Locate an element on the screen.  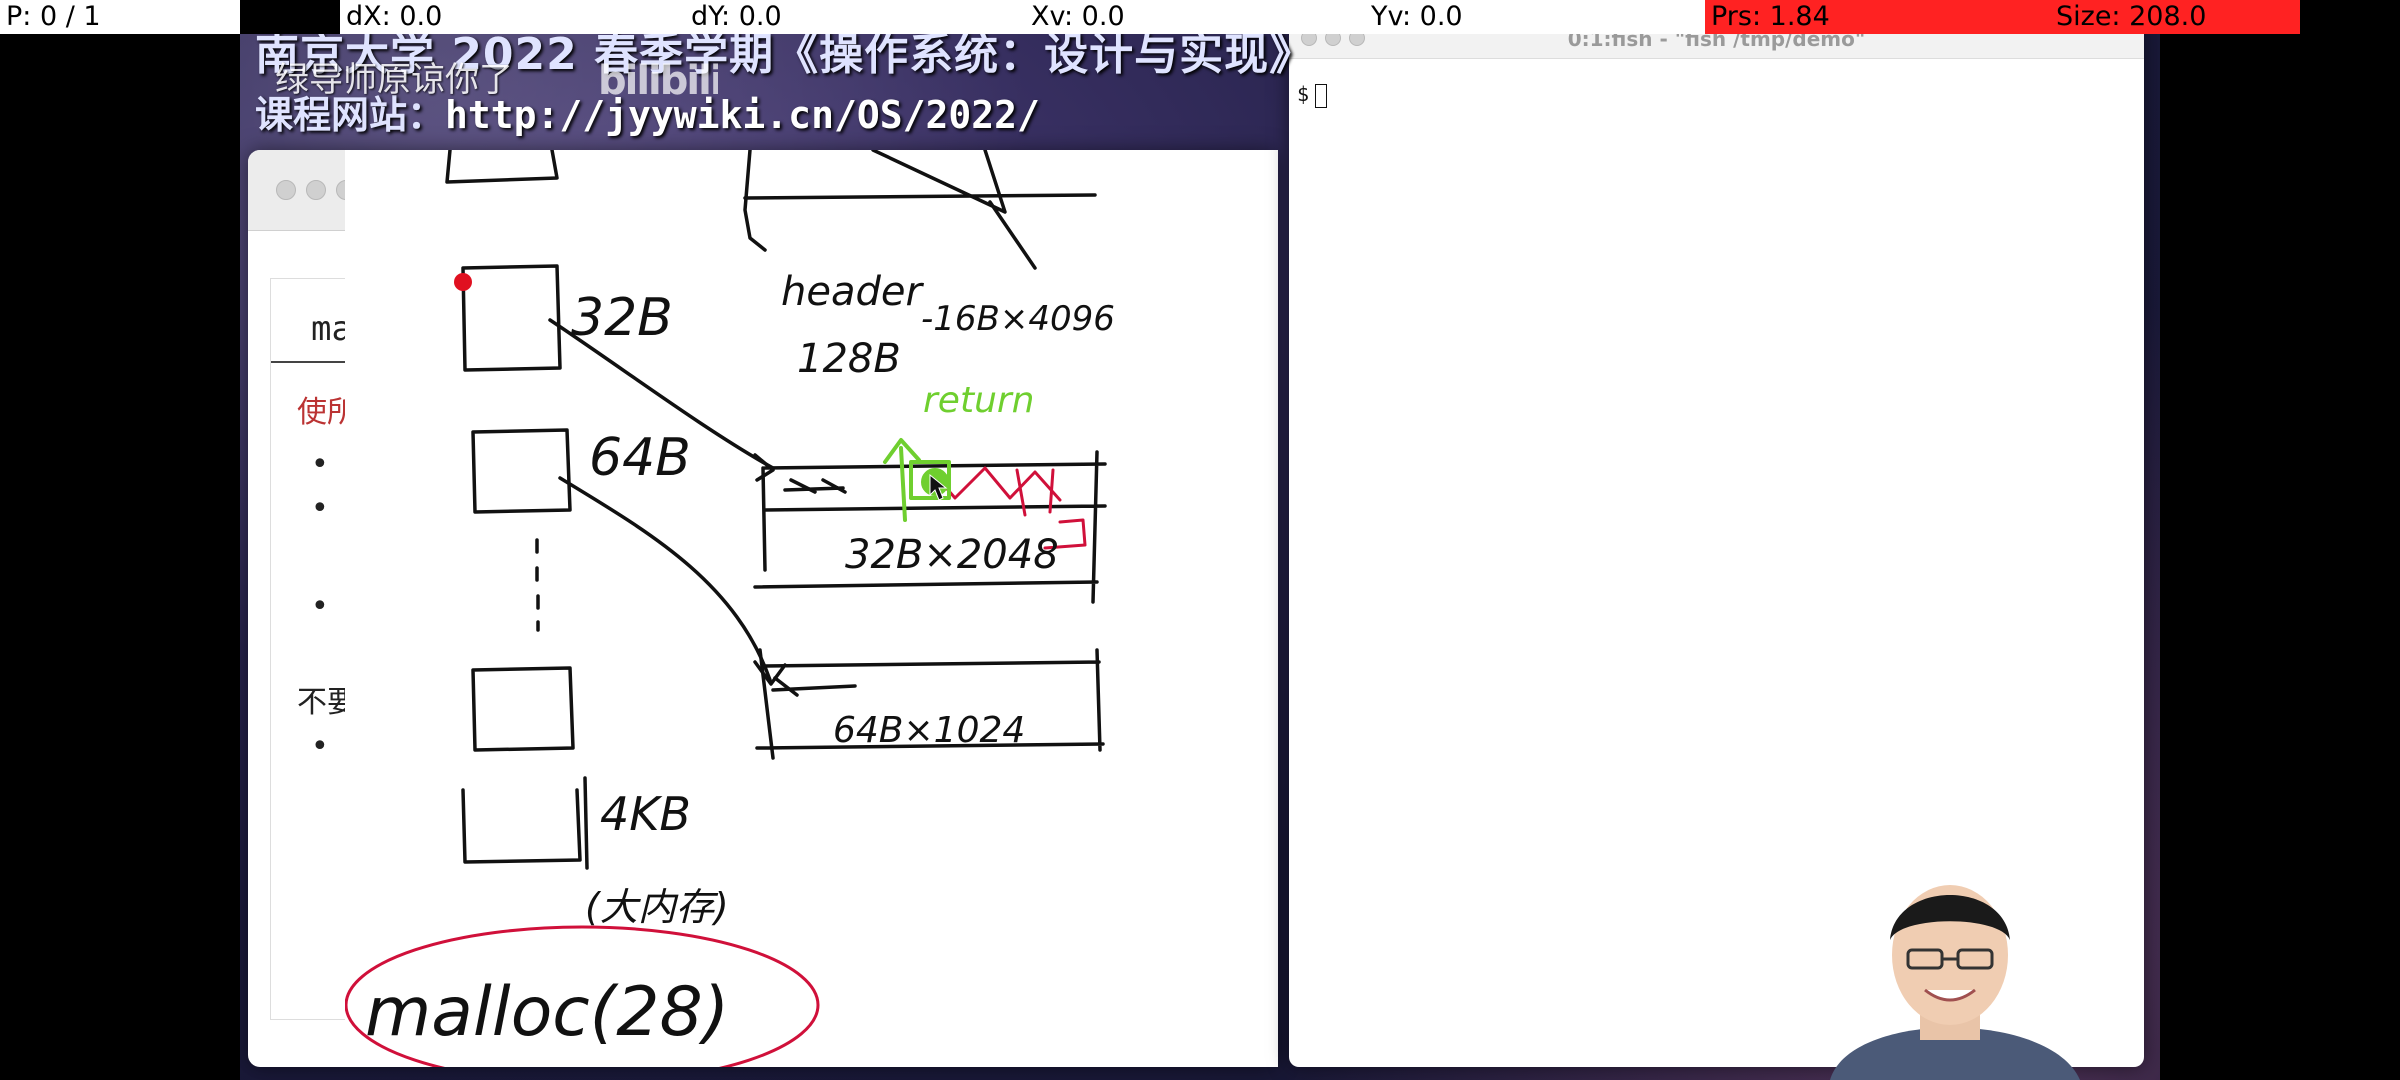
debug-spacer is located at coordinates (290, 17).